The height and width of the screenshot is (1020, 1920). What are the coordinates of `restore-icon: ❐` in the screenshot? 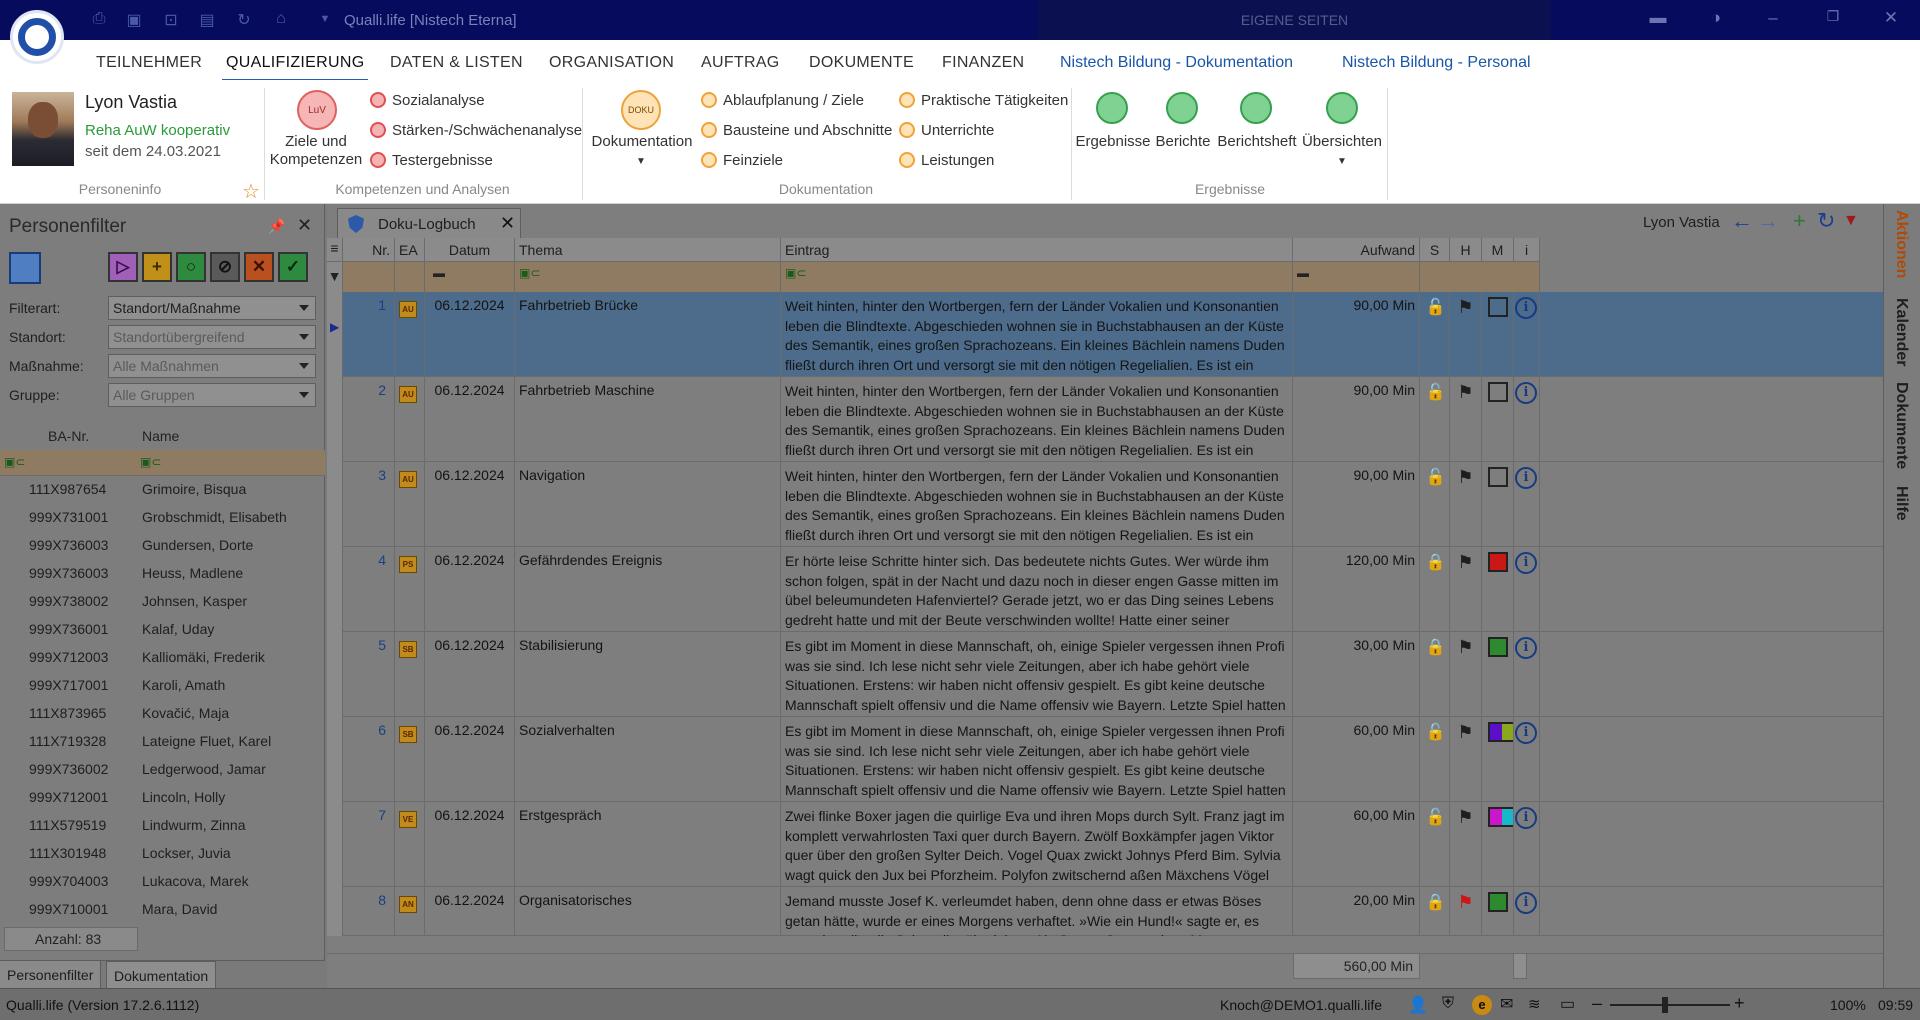 It's located at (1833, 20).